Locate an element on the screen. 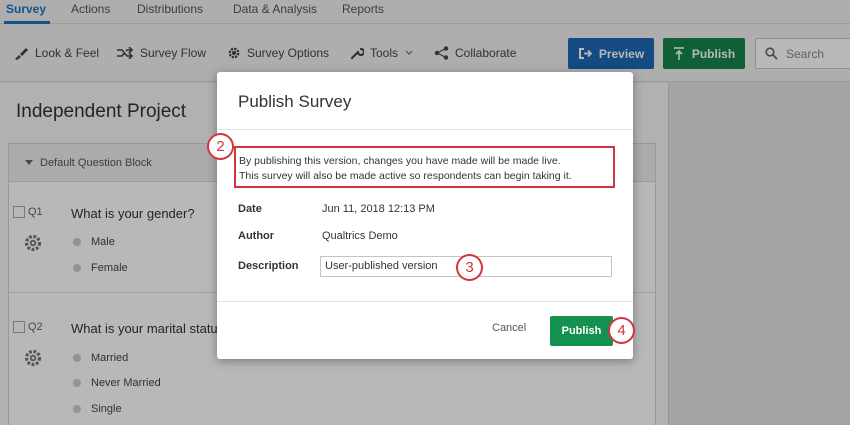 The width and height of the screenshot is (850, 425). date-value: Jun 11, 2018 12:13 PM is located at coordinates (378, 209).